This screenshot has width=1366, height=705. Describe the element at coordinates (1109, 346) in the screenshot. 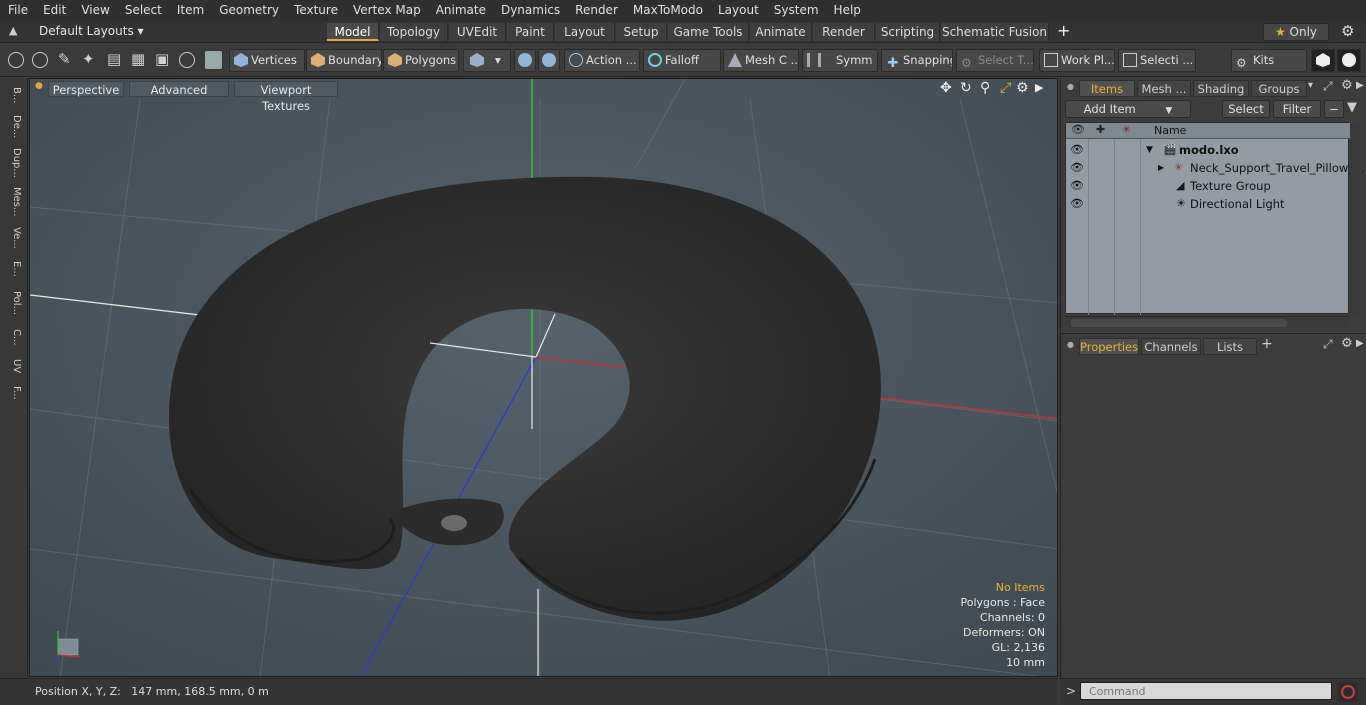

I see `tab-properties: Properties` at that location.